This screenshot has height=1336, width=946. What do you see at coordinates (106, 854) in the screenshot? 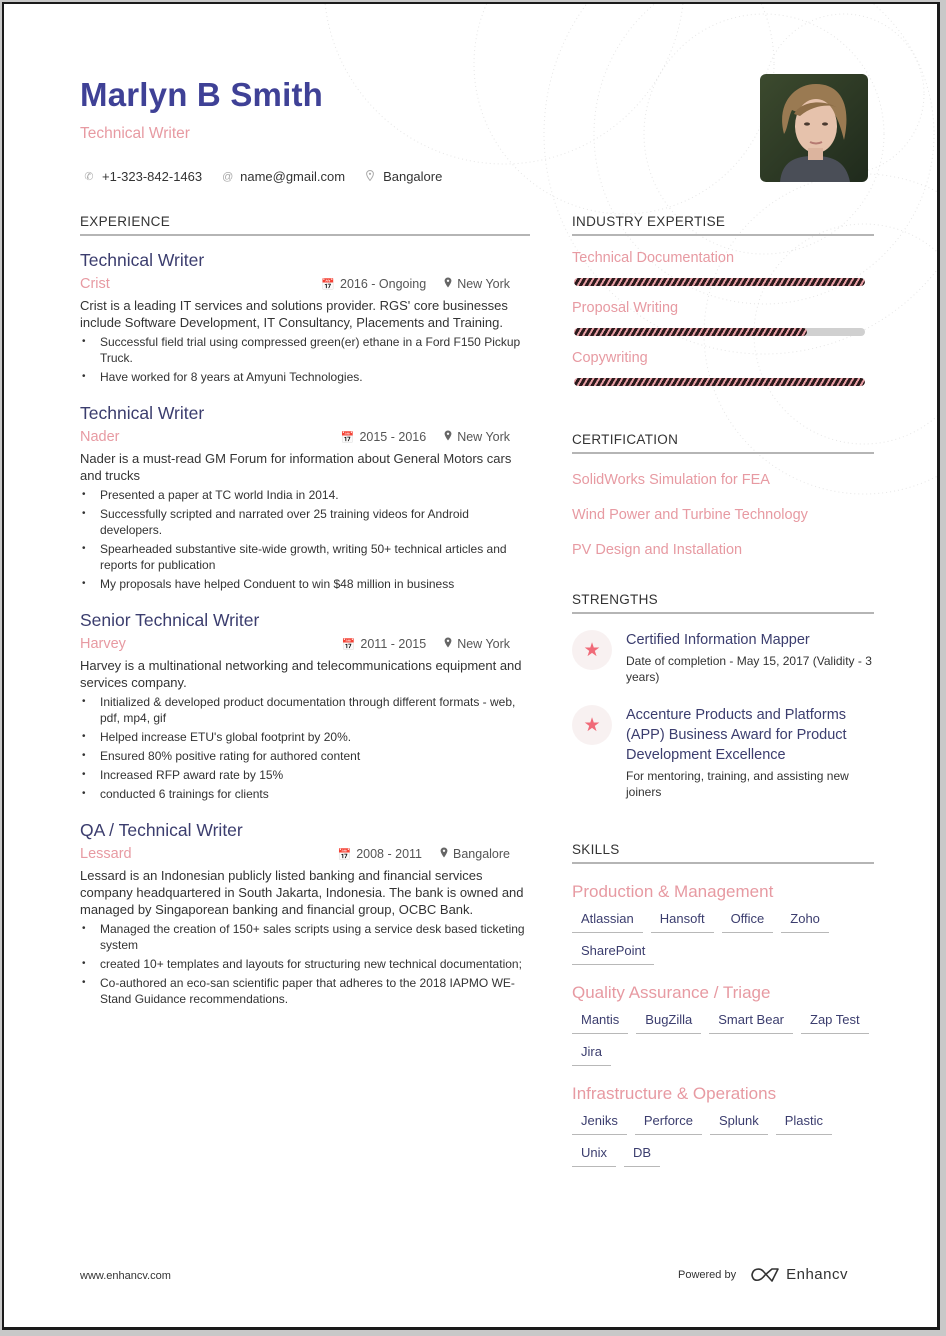
I see `company-name: Lessard` at bounding box center [106, 854].